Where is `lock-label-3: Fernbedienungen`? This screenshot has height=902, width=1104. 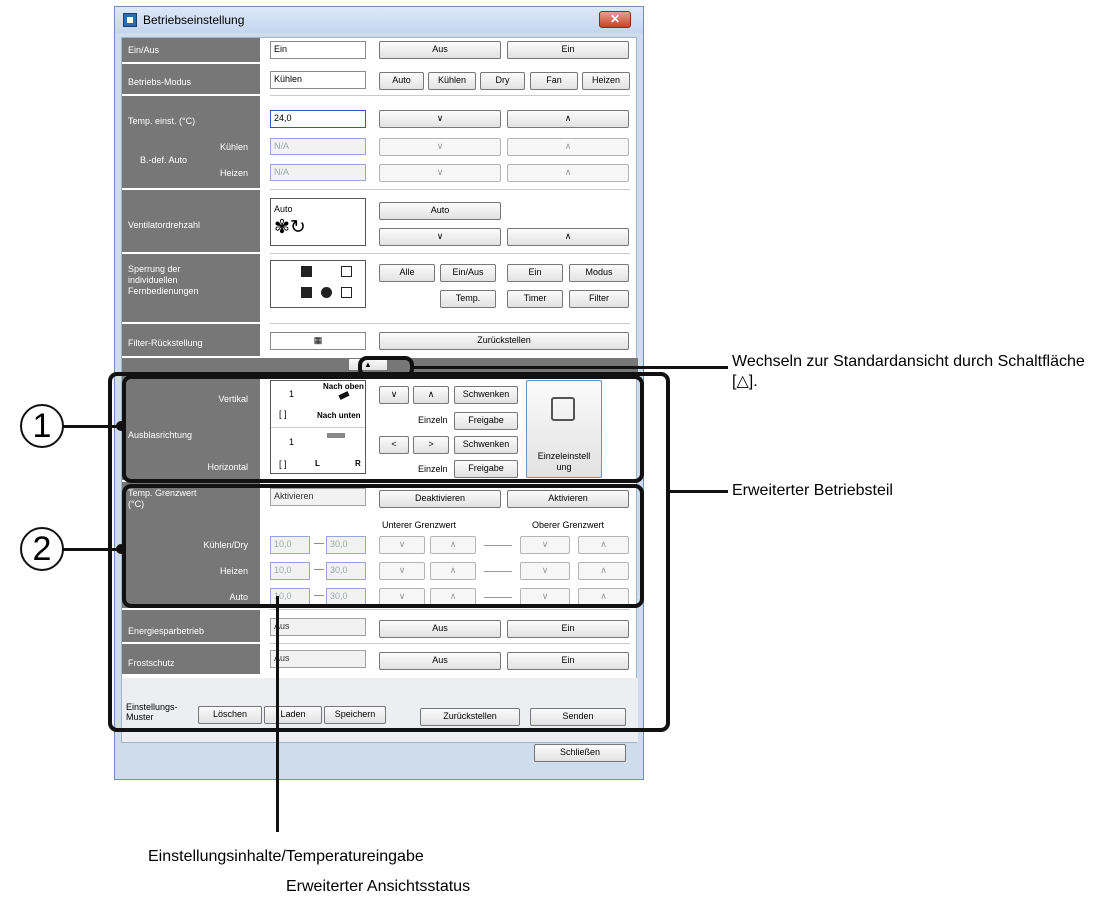
lock-label-3: Fernbedienungen is located at coordinates (163, 291).